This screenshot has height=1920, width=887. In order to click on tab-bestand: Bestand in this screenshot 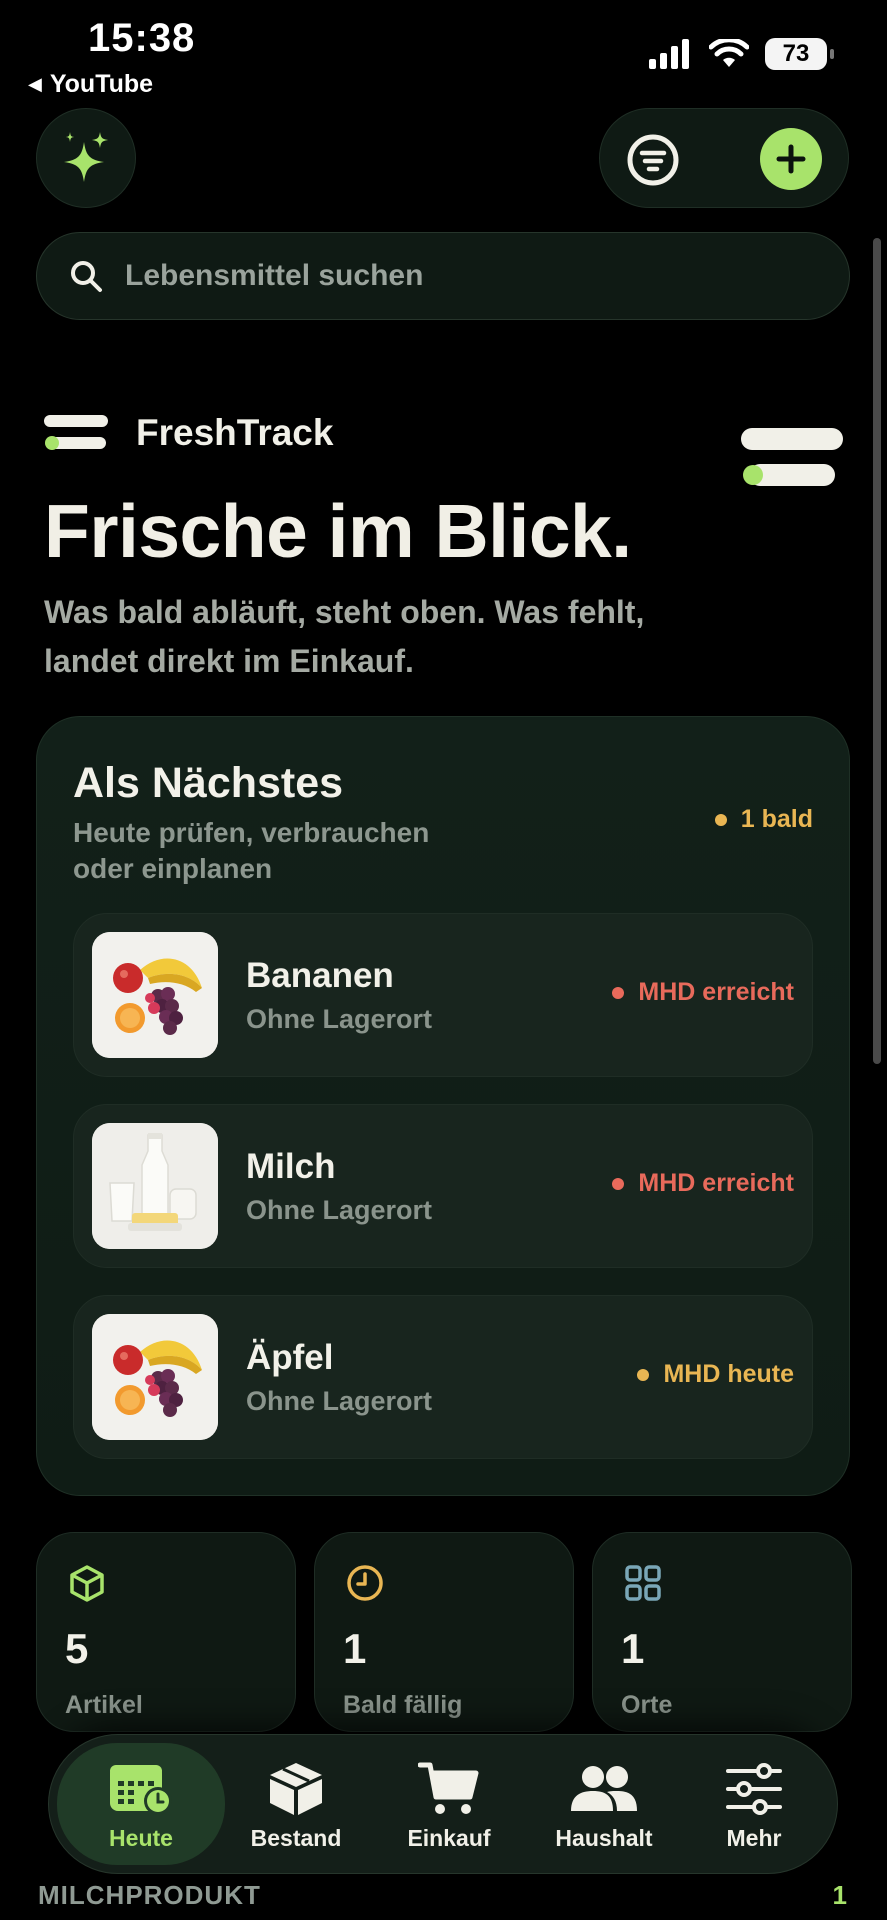, I will do `click(296, 1804)`.